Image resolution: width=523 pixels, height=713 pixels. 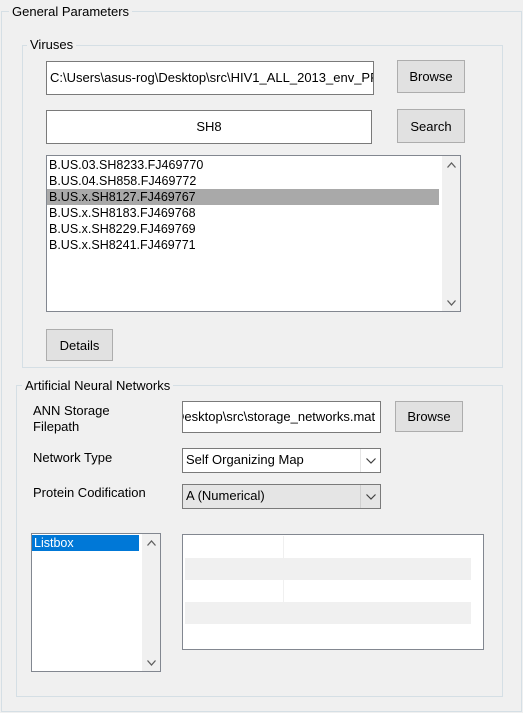 I want to click on ann-browse-button: Browse, so click(x=429, y=416).